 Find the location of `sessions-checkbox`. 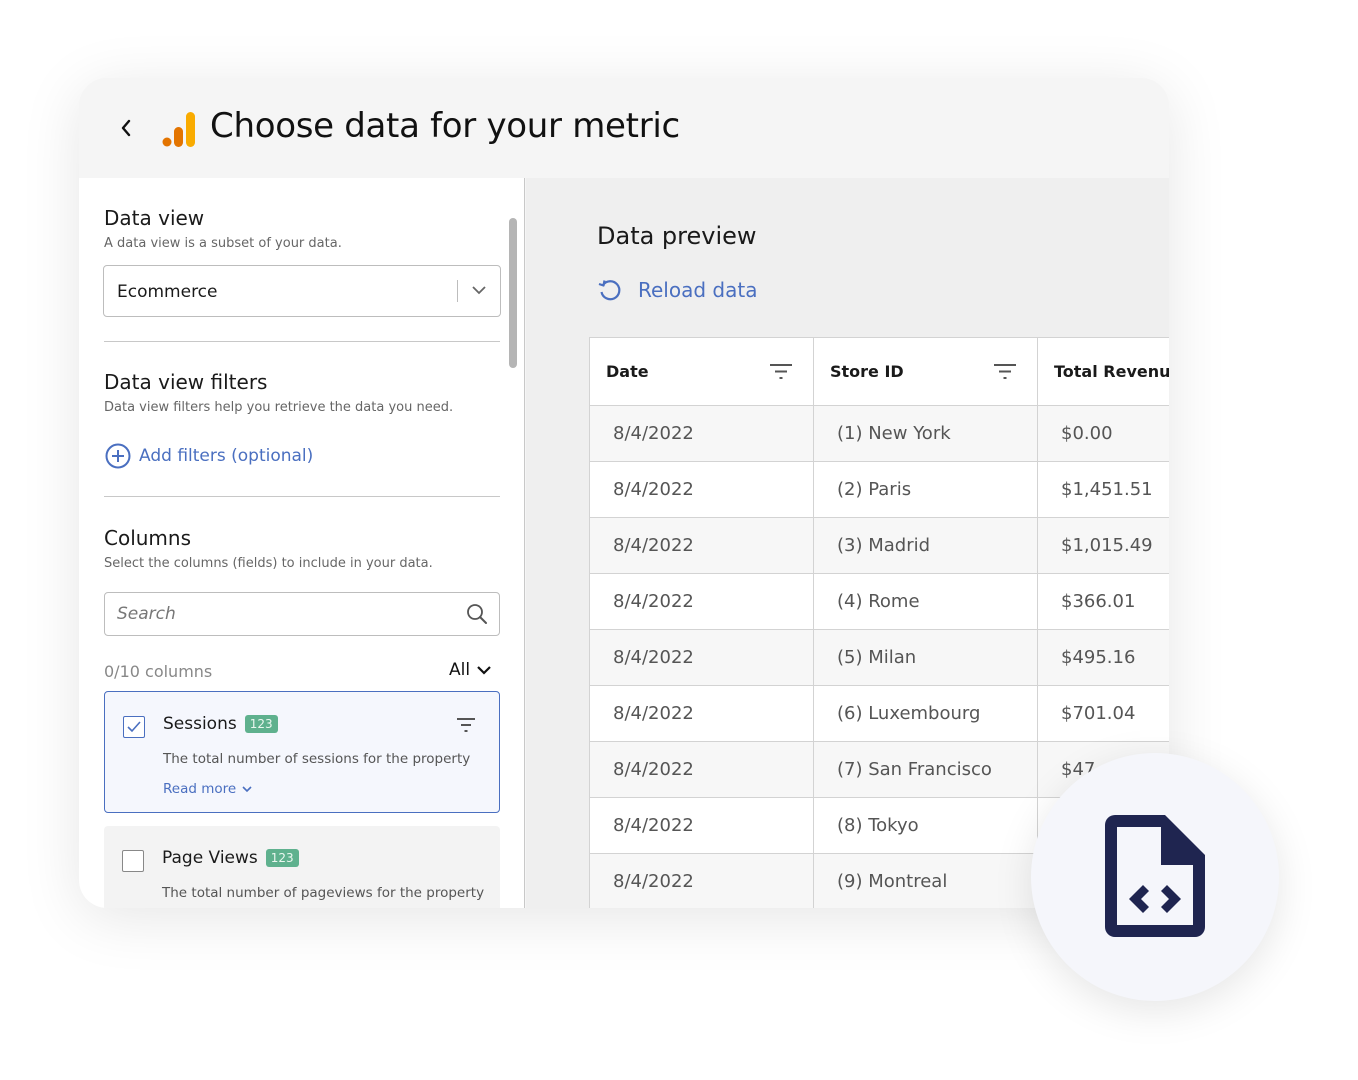

sessions-checkbox is located at coordinates (134, 727).